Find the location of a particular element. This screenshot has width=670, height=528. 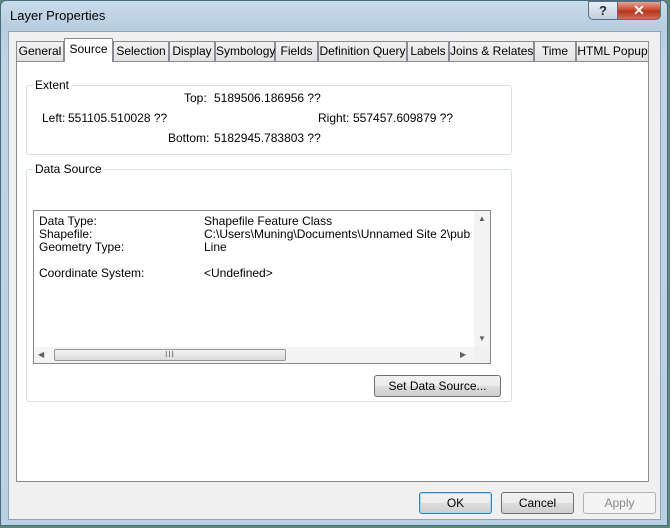

scroll-right-icon: ▶ is located at coordinates (463, 355).